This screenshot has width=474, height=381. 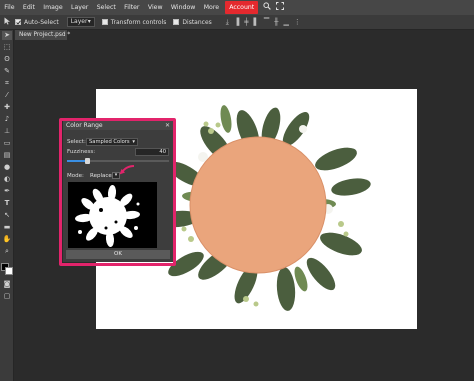 I want to click on layer-select-value: Layer, so click(x=79, y=21).